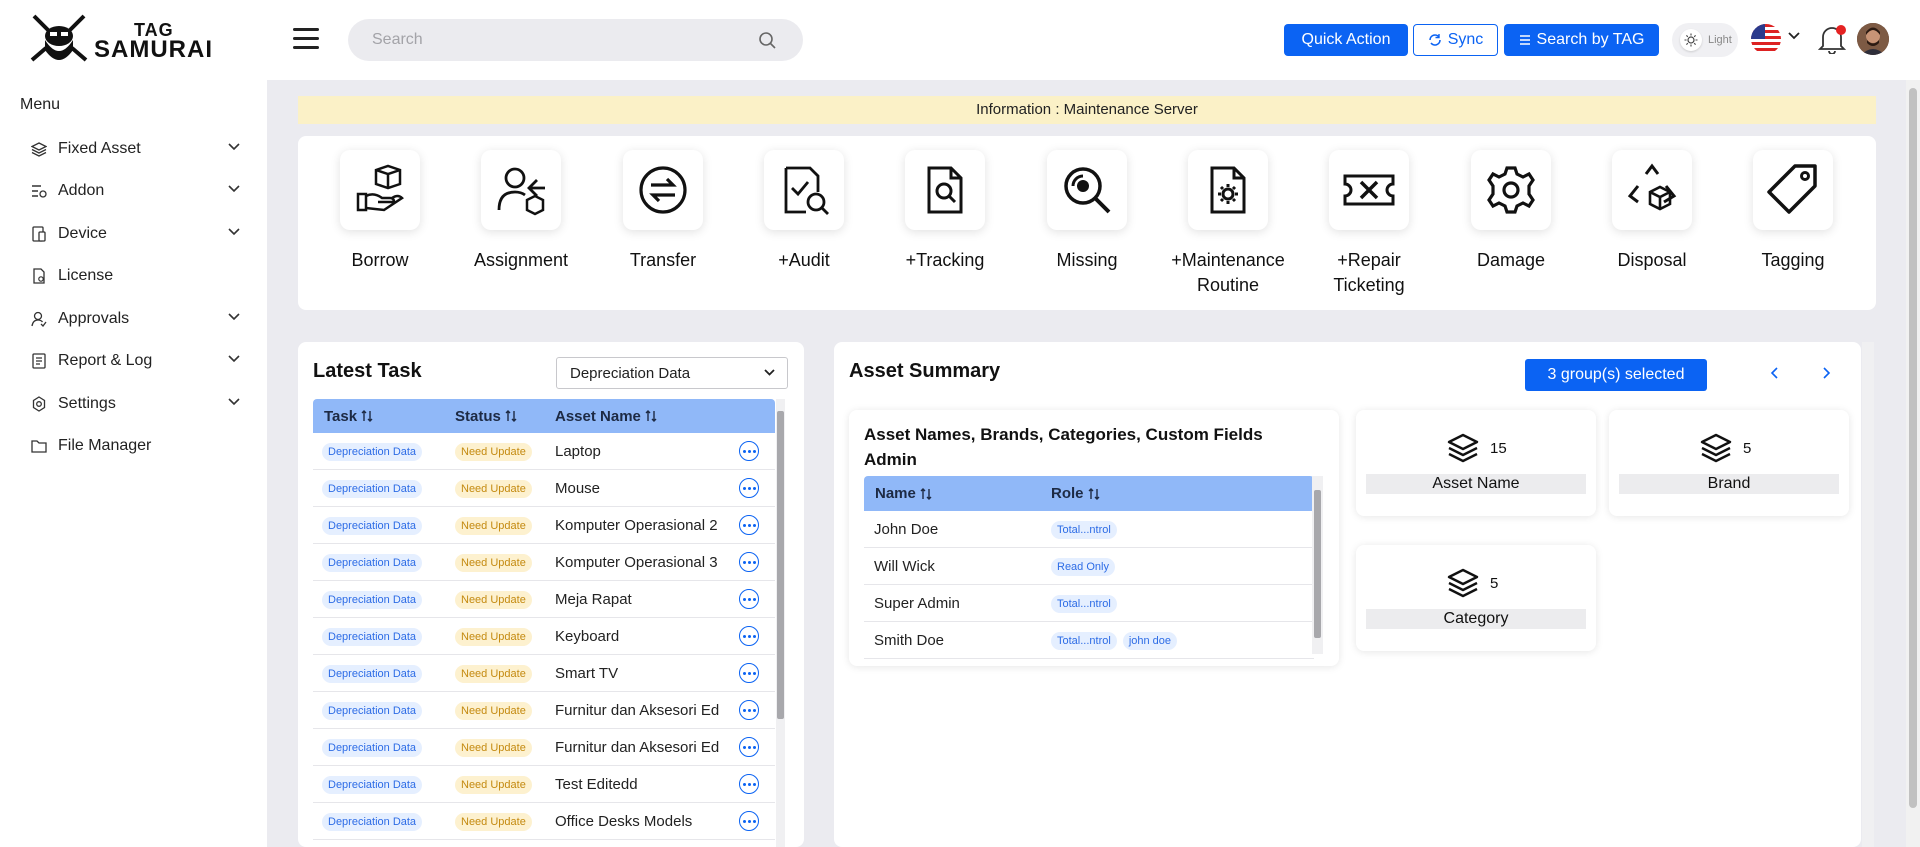  I want to click on sidebar-item-report-log: Report & Log, so click(135, 361).